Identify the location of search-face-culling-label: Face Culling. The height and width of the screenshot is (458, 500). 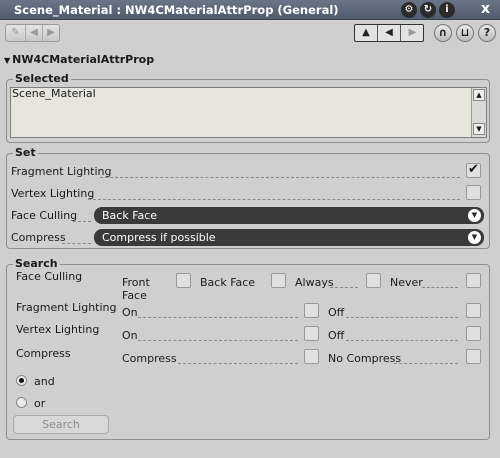
(49, 276).